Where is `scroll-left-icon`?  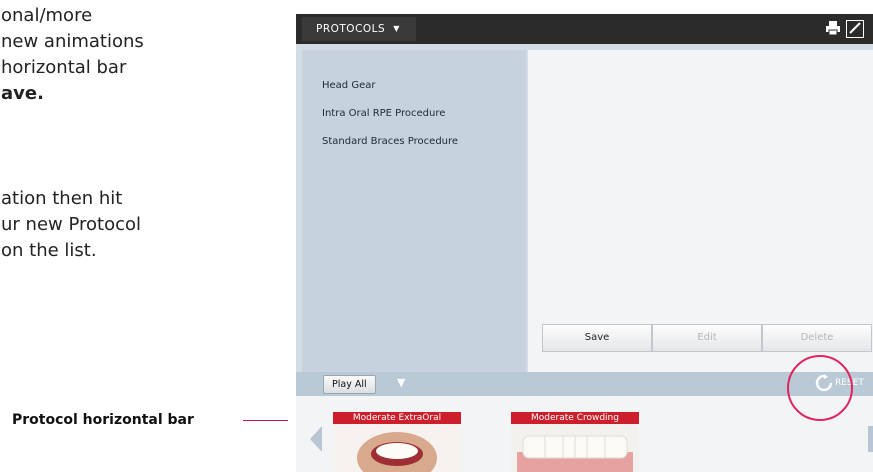
scroll-left-icon is located at coordinates (316, 439).